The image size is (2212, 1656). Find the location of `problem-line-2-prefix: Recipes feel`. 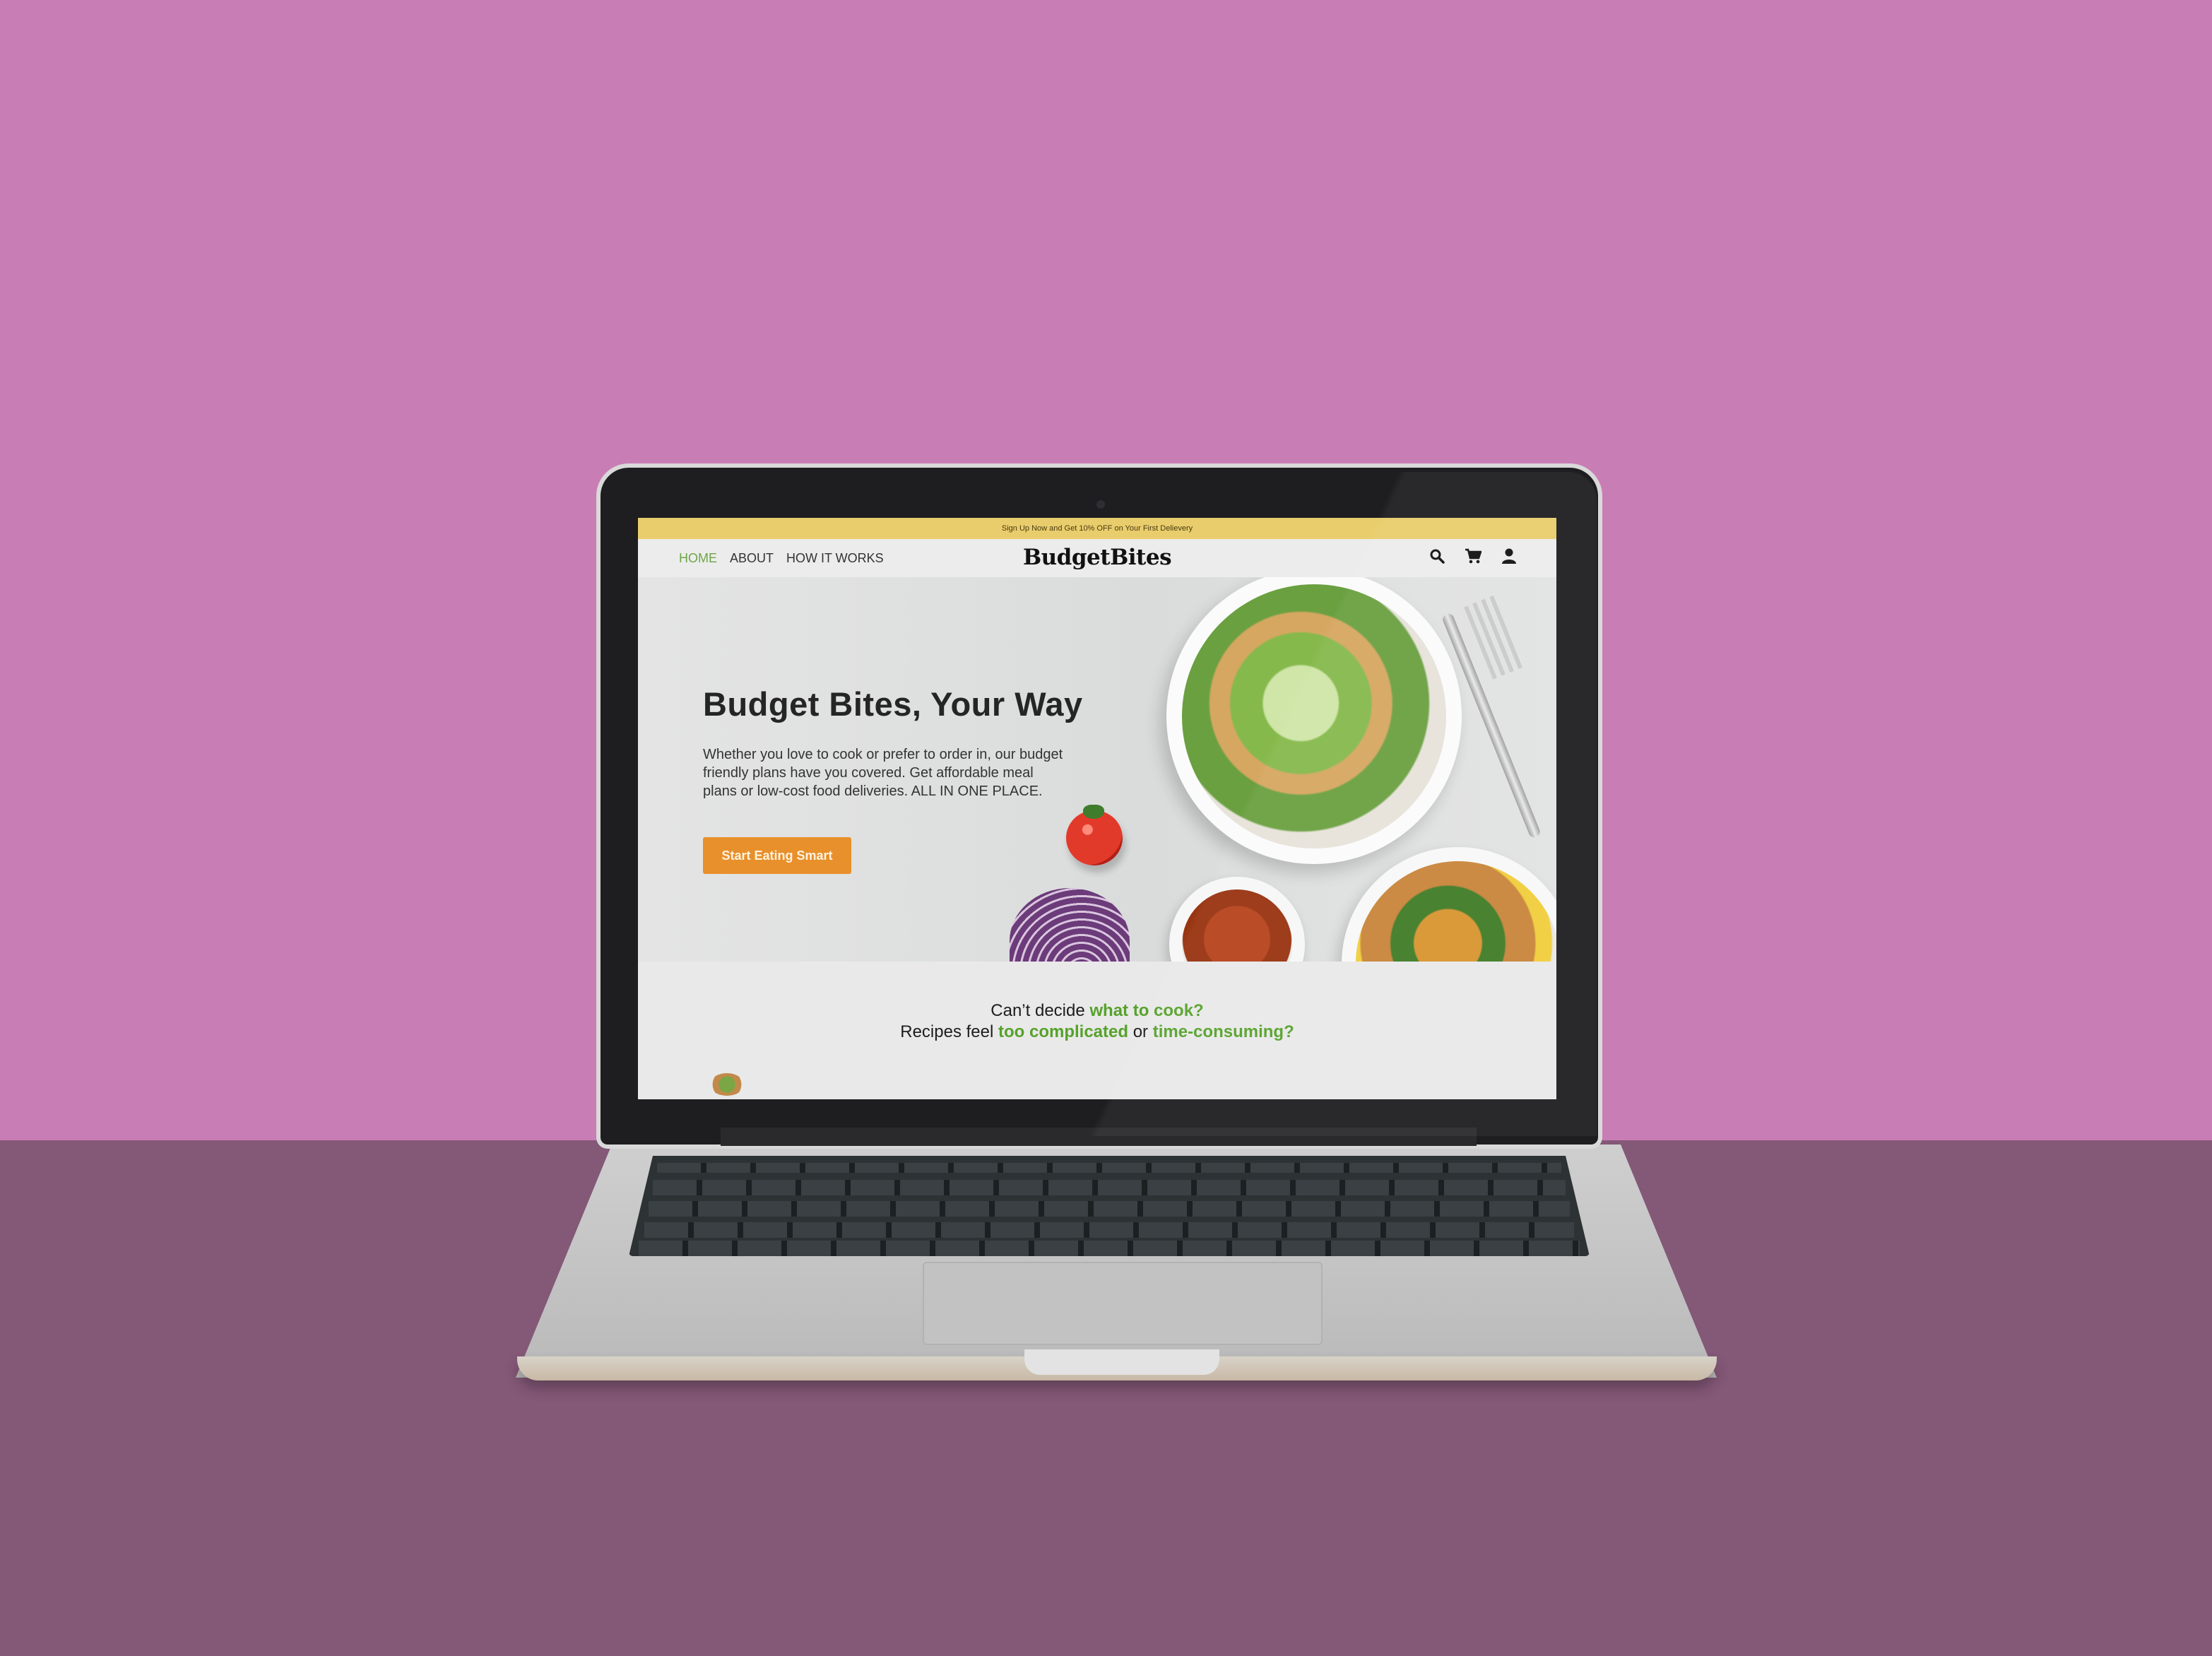

problem-line-2-prefix: Recipes feel is located at coordinates (949, 1031).